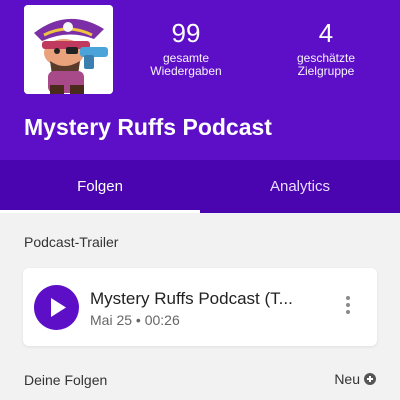  I want to click on estimated-audience-value: 4, so click(326, 33).